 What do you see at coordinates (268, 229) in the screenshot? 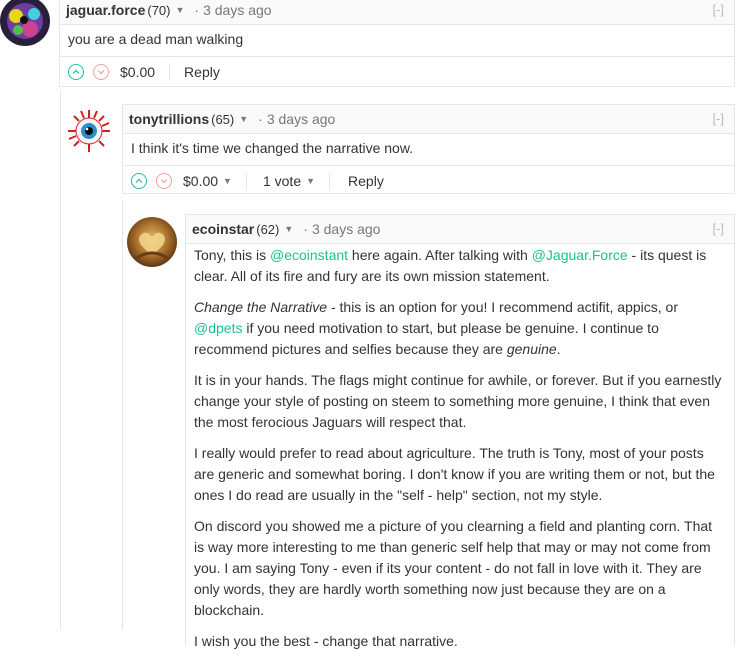
I see `author-reputation: (62)` at bounding box center [268, 229].